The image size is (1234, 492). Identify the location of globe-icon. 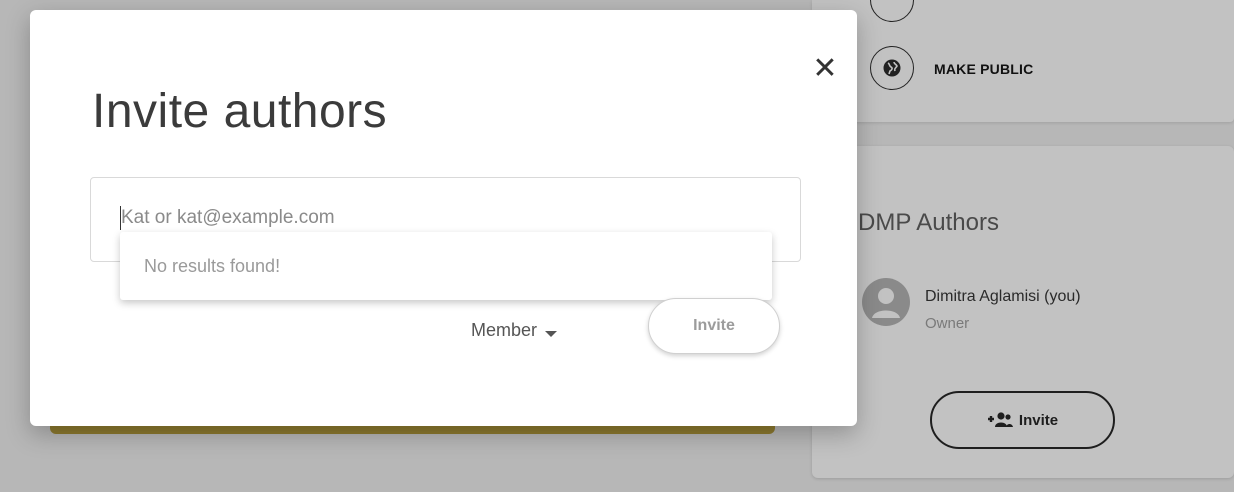
(892, 68).